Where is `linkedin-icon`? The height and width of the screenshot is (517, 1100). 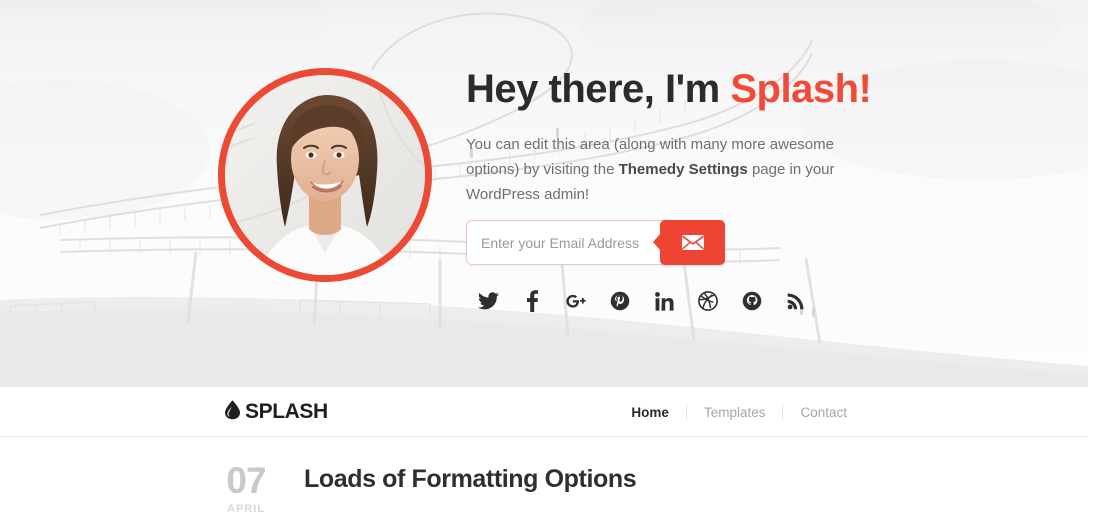
linkedin-icon is located at coordinates (664, 301).